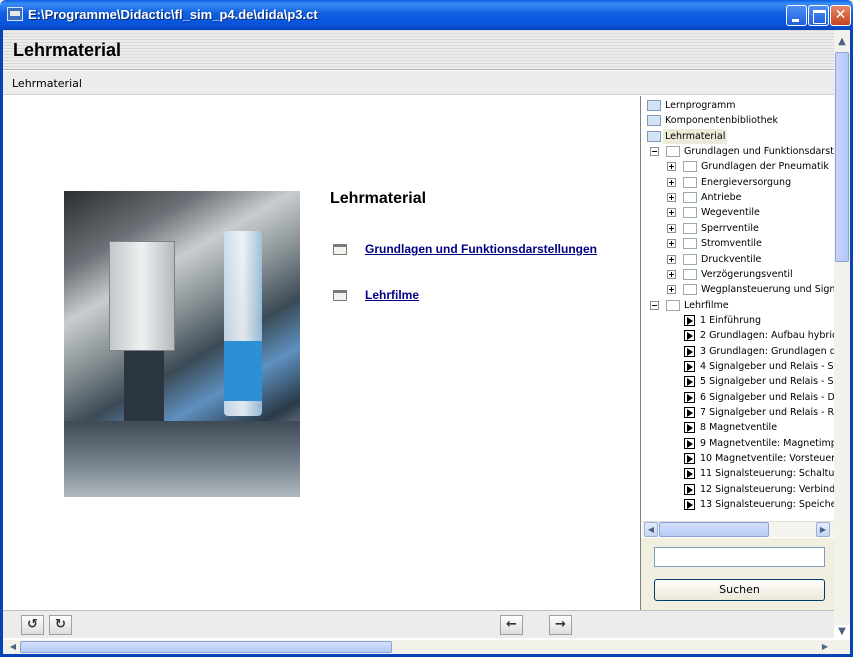  What do you see at coordinates (768, 289) in the screenshot?
I see `tree-item-label: Wegplansteuerung und Signa` at bounding box center [768, 289].